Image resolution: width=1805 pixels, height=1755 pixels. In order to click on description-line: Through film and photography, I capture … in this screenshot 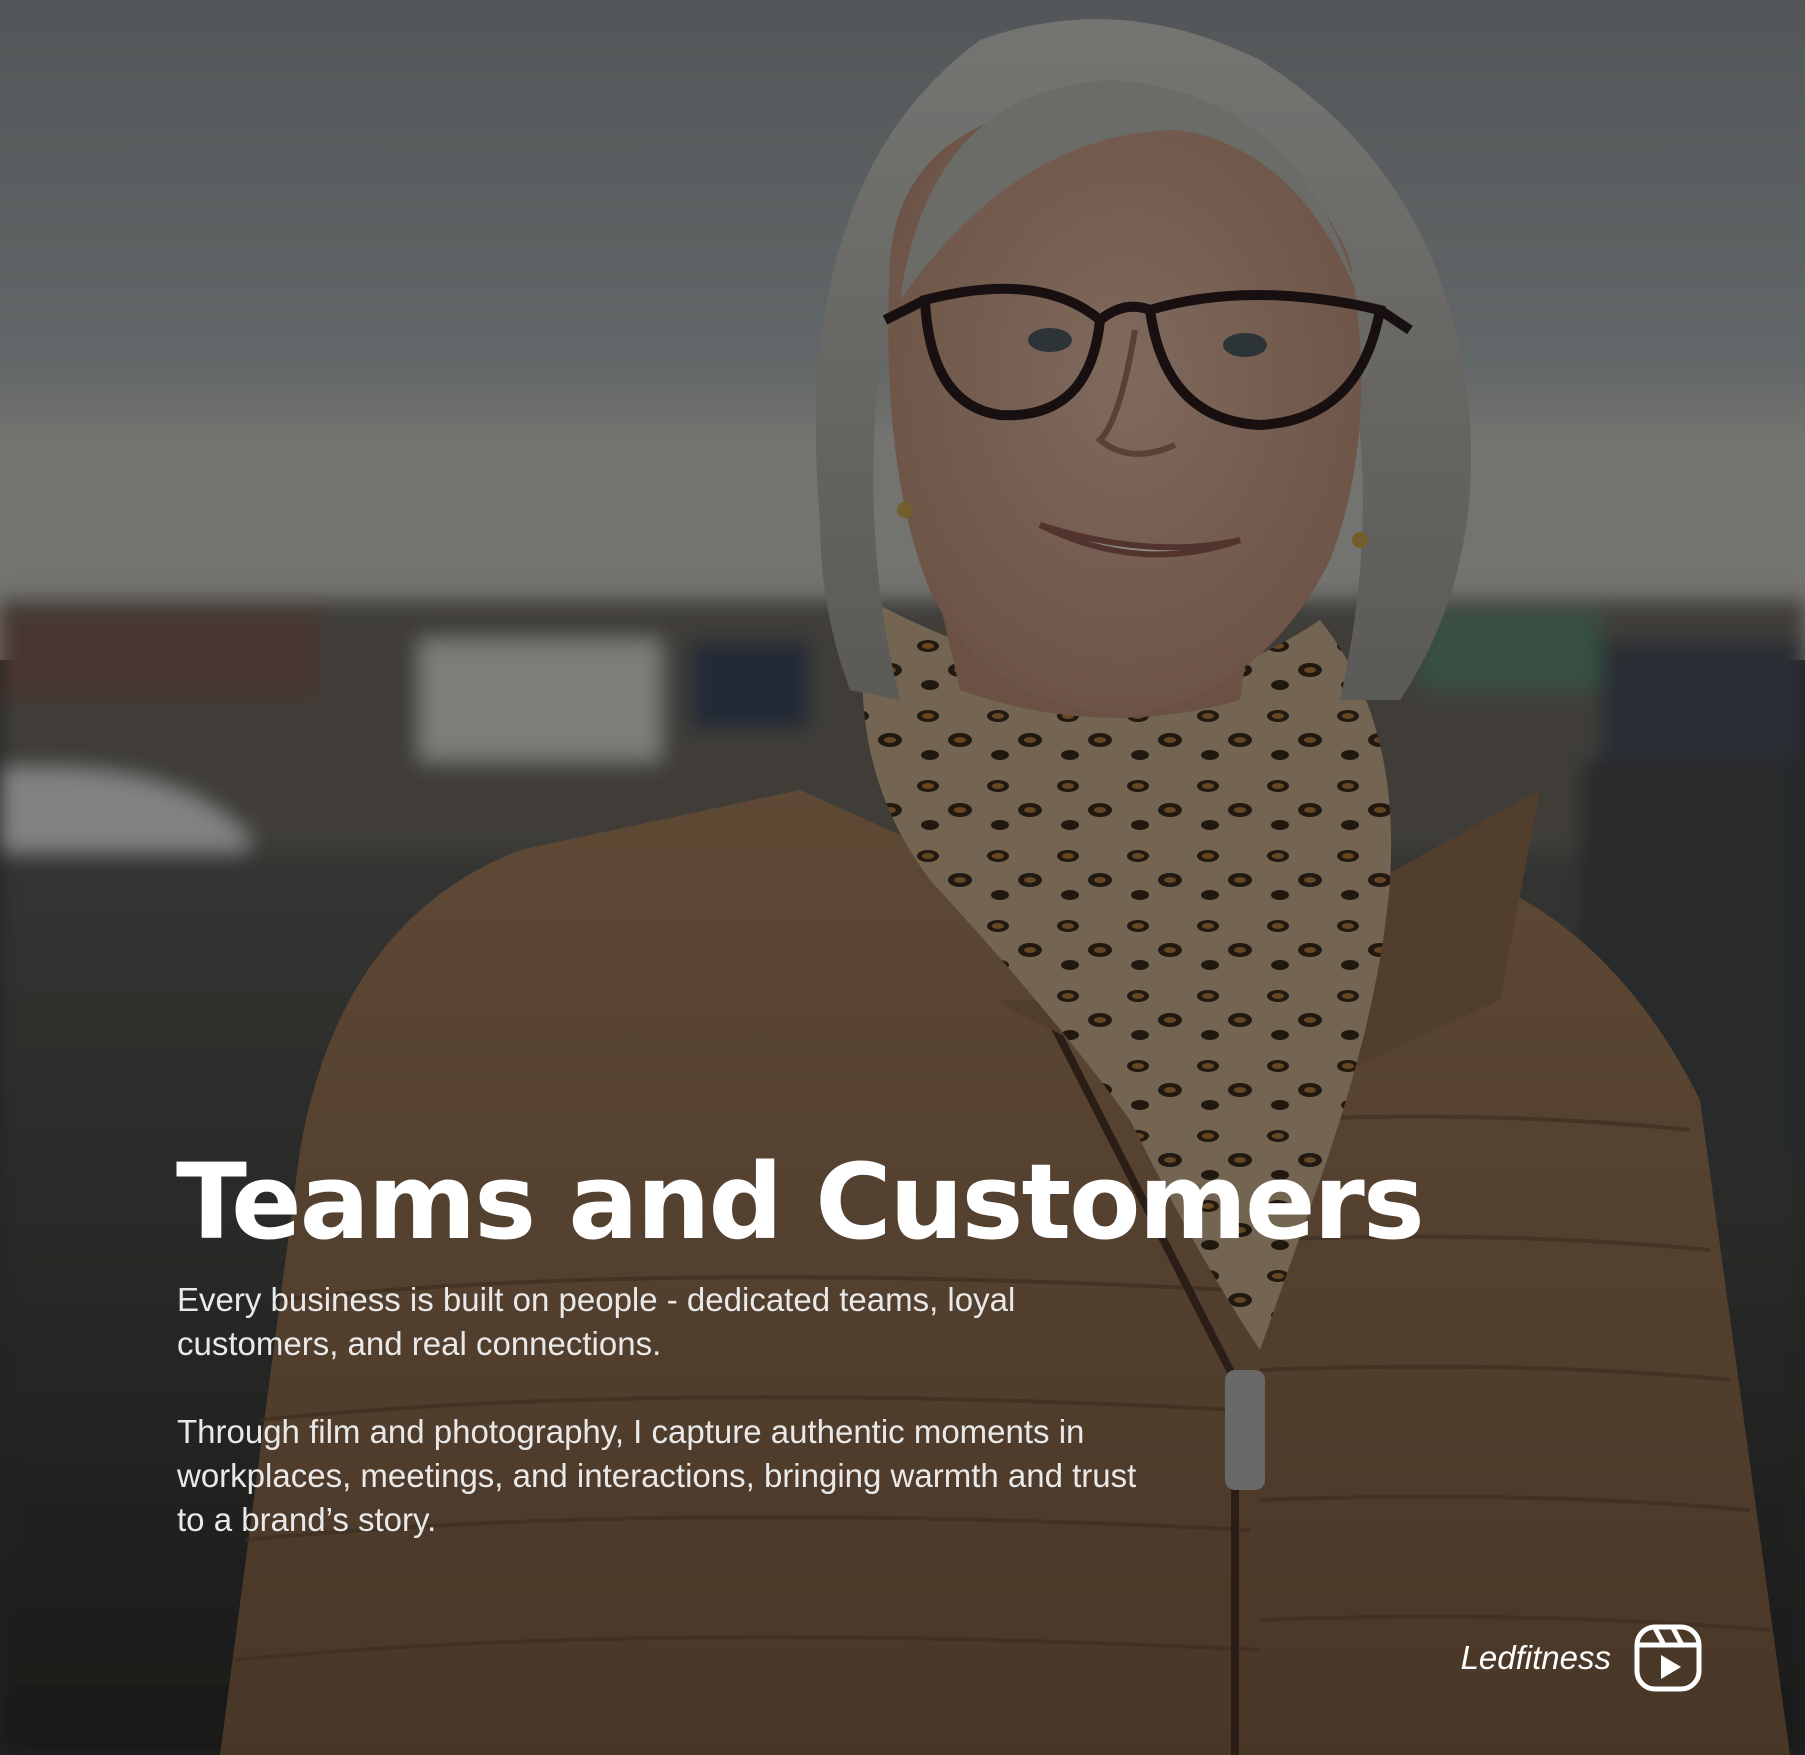, I will do `click(631, 1431)`.